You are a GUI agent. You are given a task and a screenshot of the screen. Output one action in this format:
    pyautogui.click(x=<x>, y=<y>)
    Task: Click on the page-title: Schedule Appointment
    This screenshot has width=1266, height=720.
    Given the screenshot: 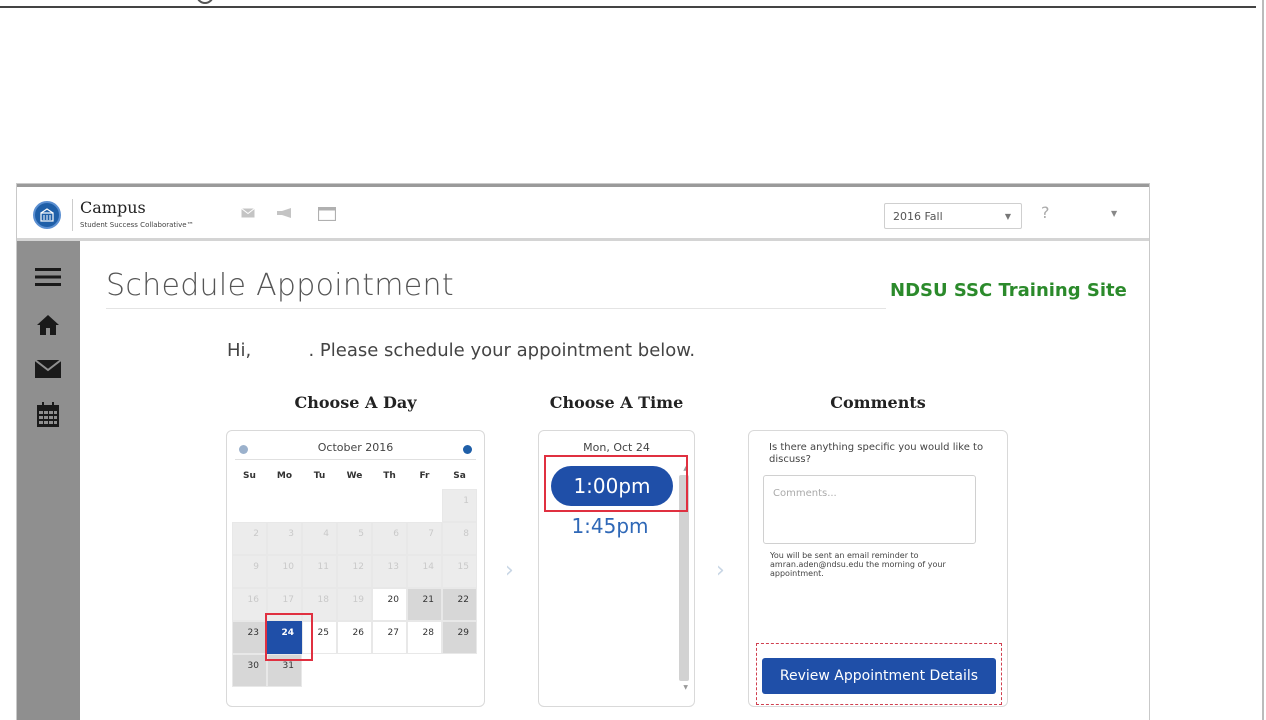 What is the action you would take?
    pyautogui.click(x=280, y=285)
    